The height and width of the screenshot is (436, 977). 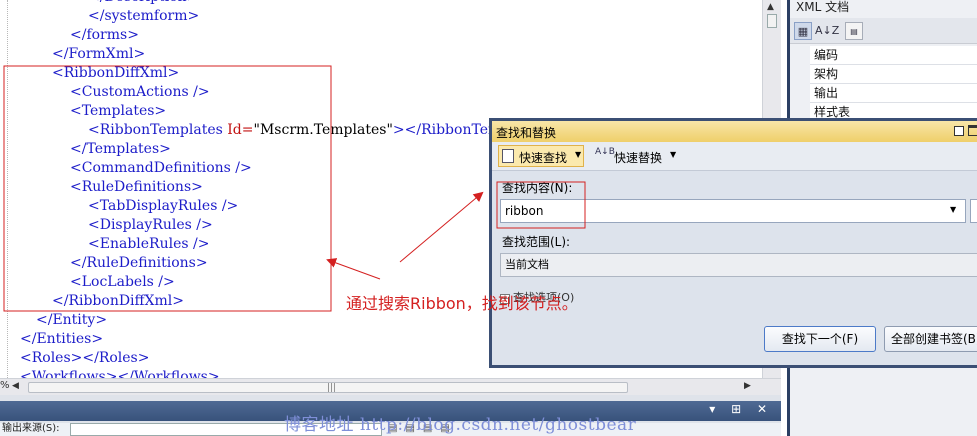 I want to click on property-row-label: 架构, so click(x=826, y=74).